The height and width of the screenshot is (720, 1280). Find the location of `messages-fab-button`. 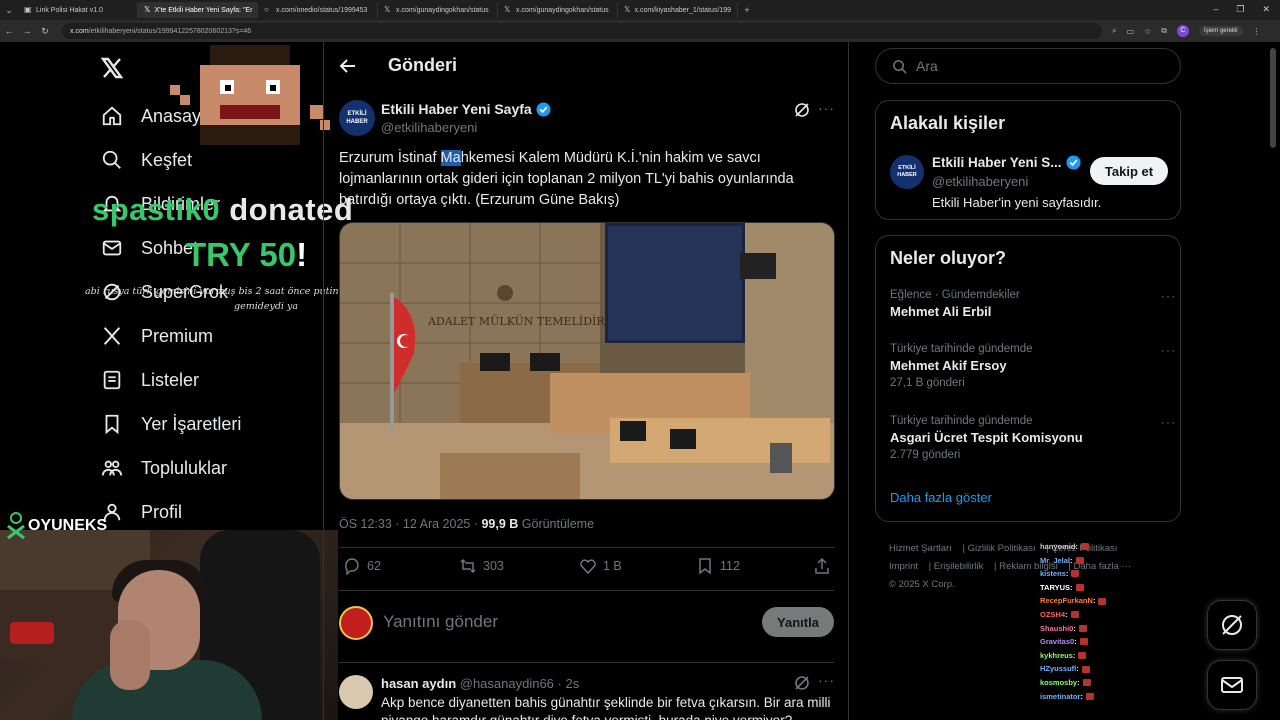

messages-fab-button is located at coordinates (1232, 685).